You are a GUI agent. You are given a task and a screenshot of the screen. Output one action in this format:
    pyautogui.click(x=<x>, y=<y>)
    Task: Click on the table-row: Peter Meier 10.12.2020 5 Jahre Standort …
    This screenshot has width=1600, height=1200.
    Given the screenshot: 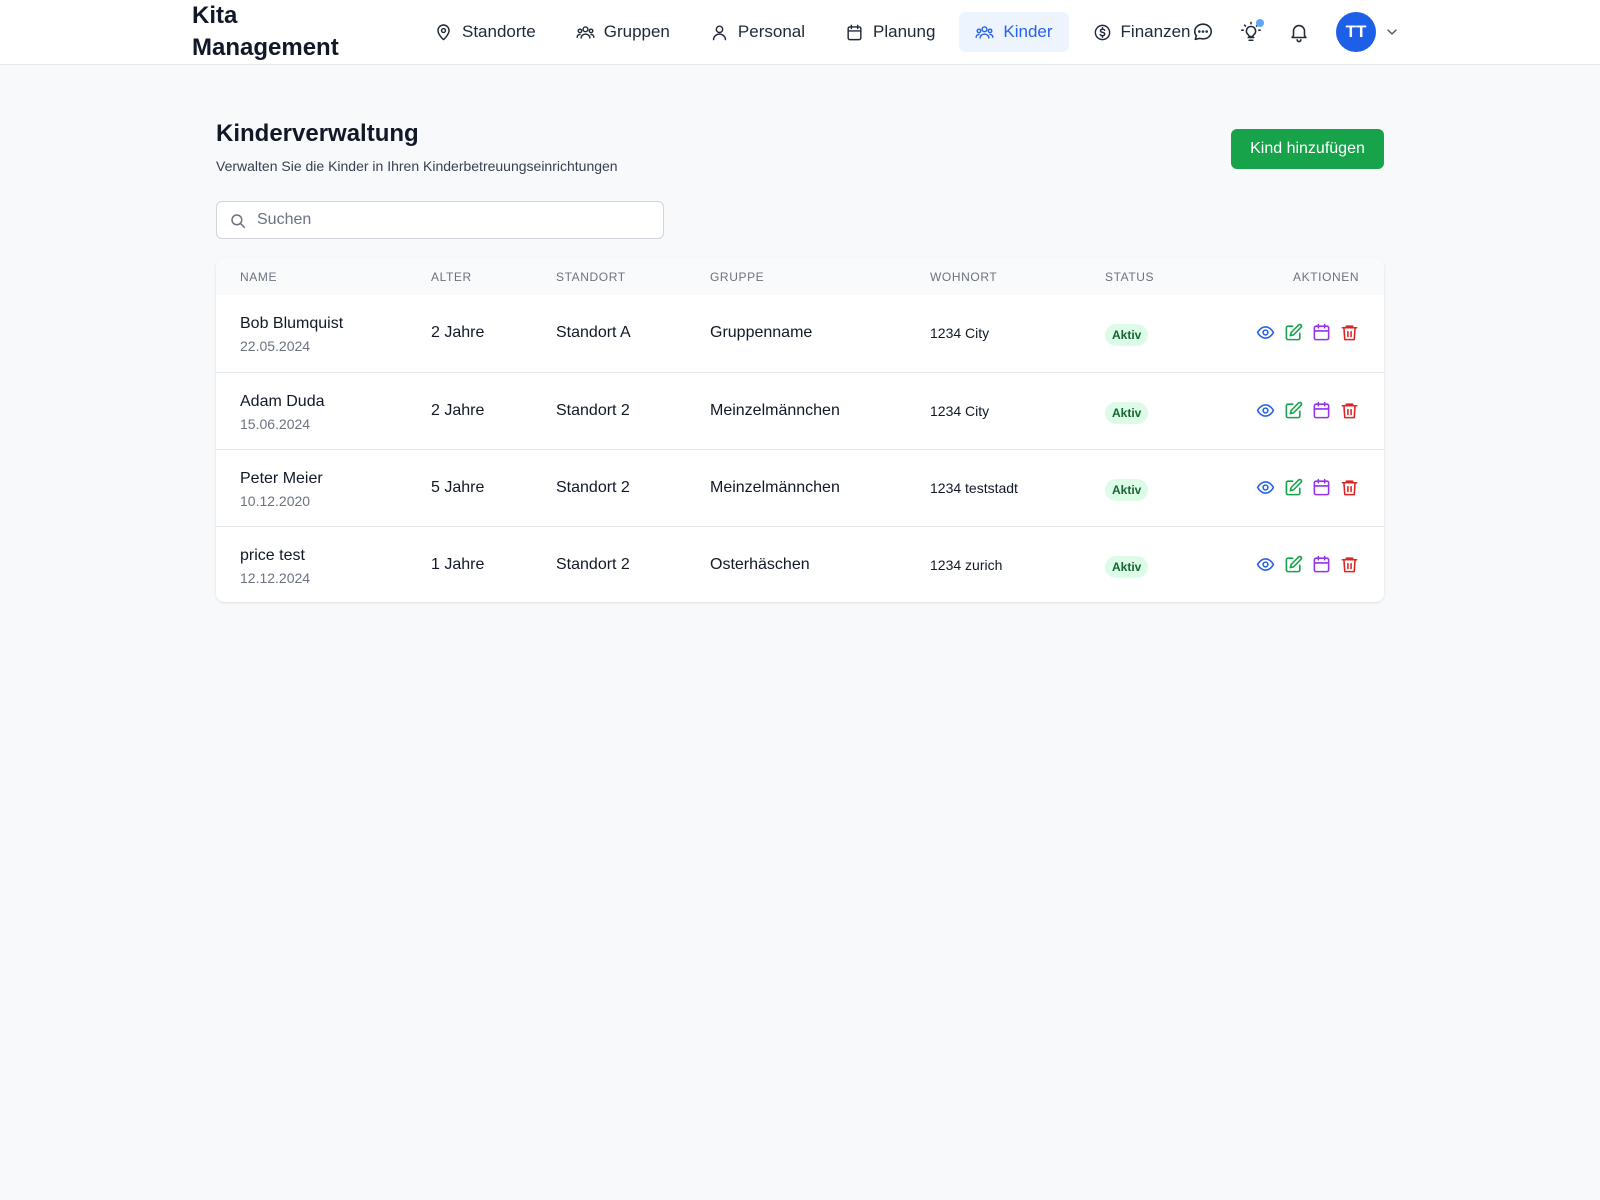 What is the action you would take?
    pyautogui.click(x=800, y=487)
    